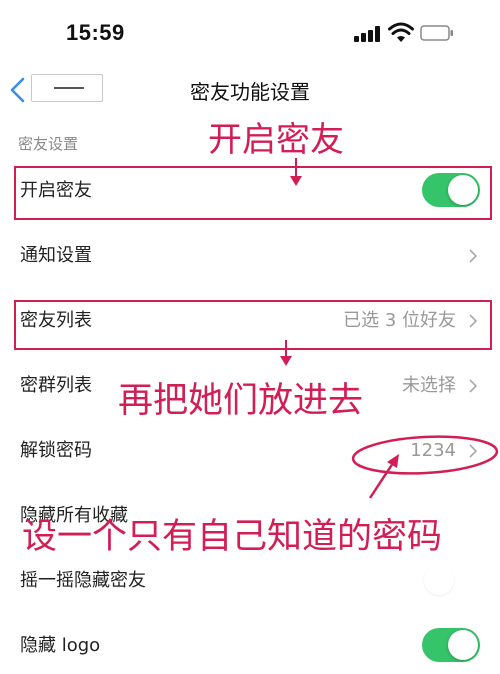 The image size is (500, 674). I want to click on row-hide-logo: 隐藏 logo, so click(250, 646).